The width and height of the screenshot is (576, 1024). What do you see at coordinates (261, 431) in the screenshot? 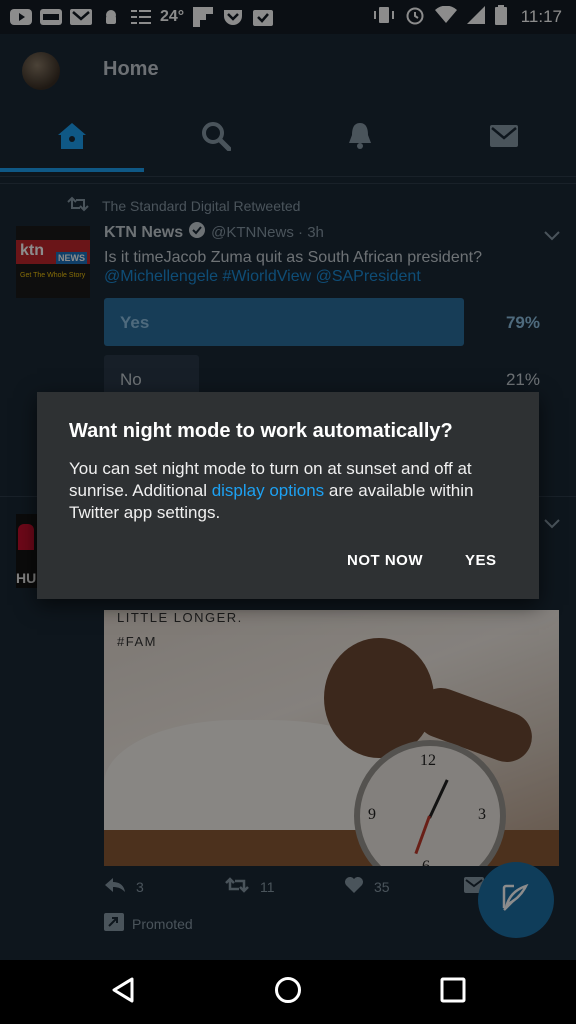
I see `dialog-title: Want night mode to work automatically?` at bounding box center [261, 431].